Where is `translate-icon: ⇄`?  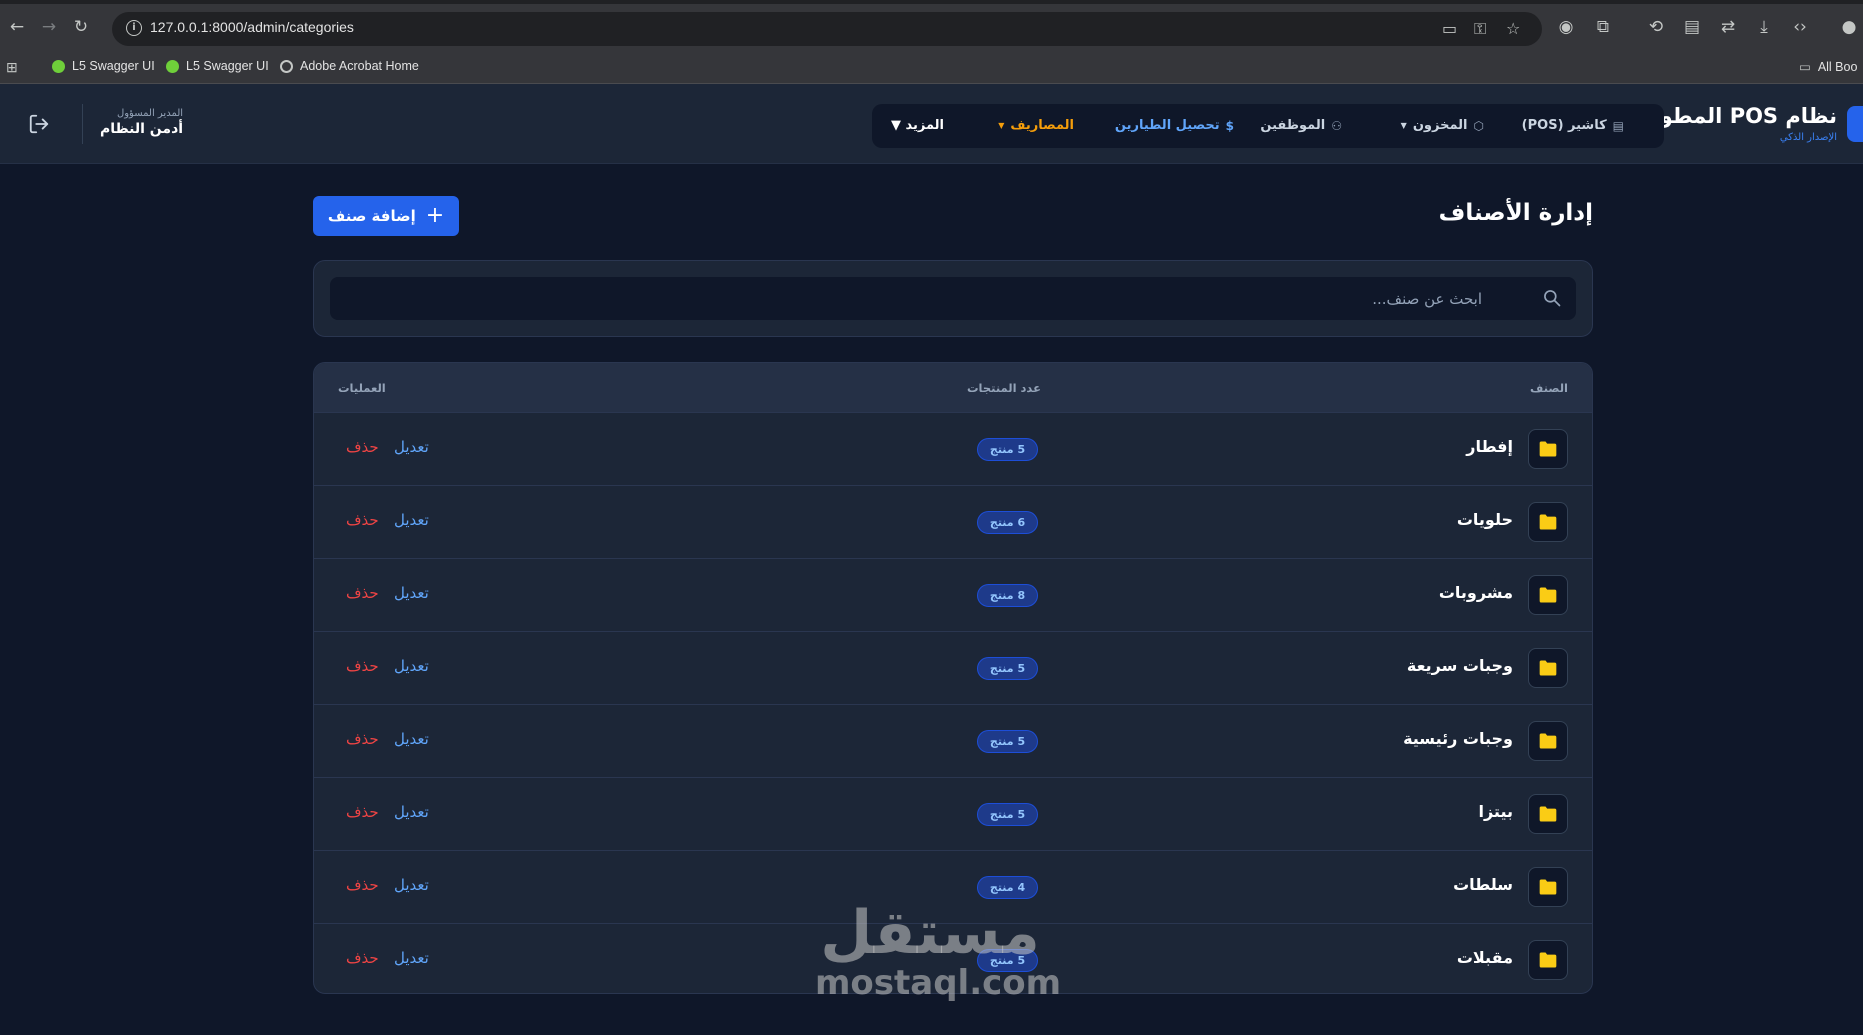 translate-icon: ⇄ is located at coordinates (1728, 27).